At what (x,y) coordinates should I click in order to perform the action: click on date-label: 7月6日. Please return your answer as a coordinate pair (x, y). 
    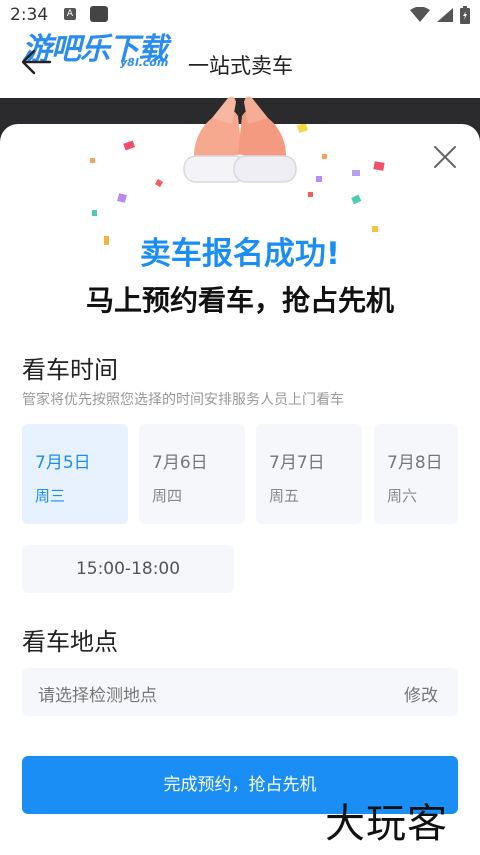
    Looking at the image, I should click on (180, 463).